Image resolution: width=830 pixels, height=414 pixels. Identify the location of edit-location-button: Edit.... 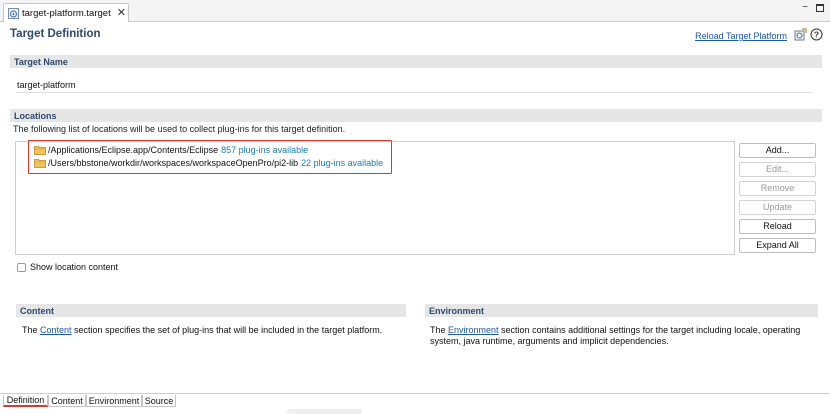
(777, 169).